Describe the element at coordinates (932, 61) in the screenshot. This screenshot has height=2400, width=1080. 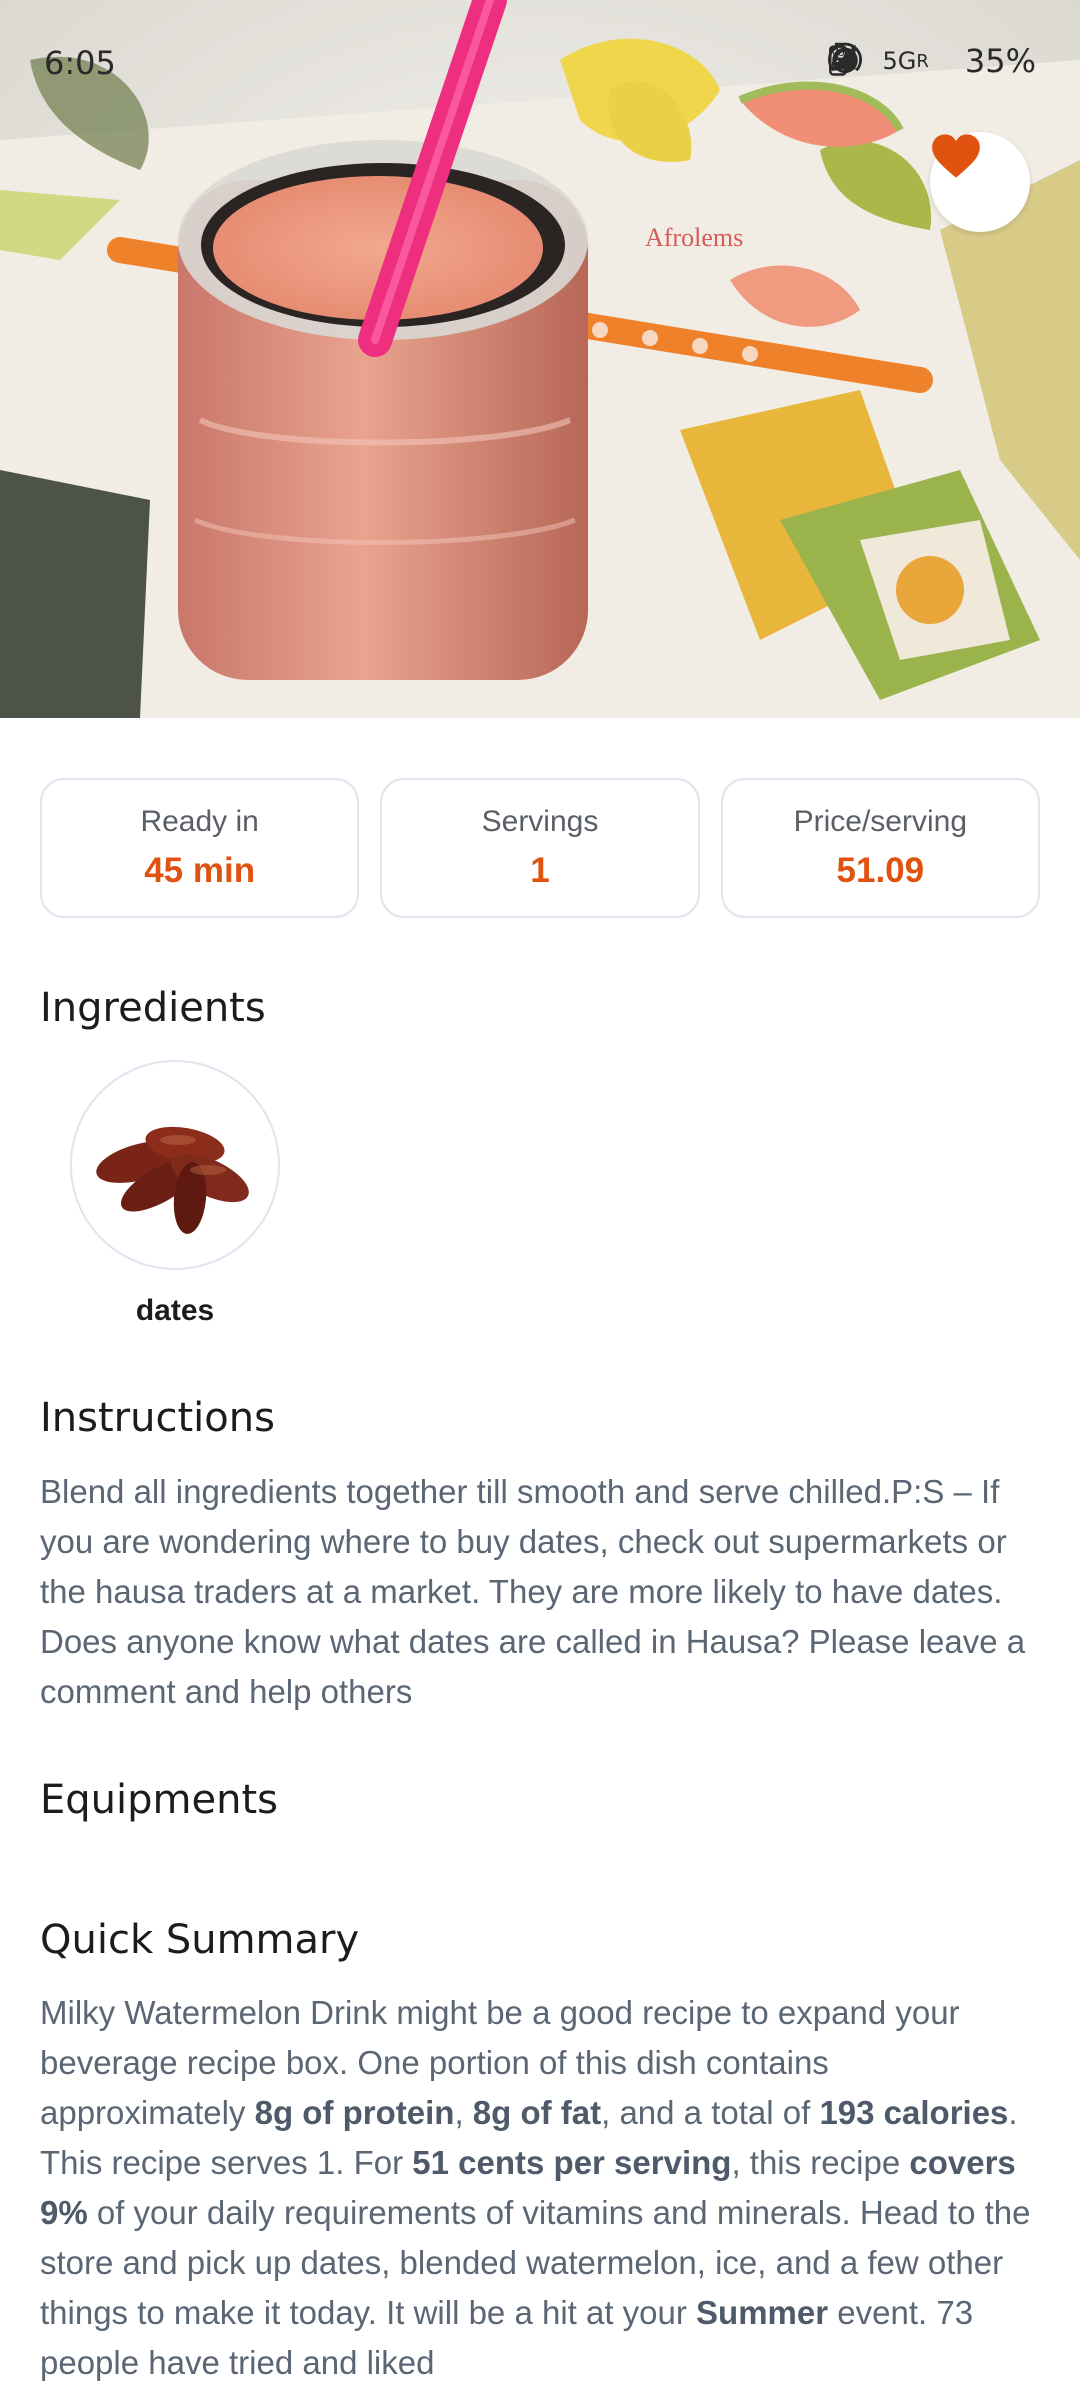
I see `status-icons: VoLTE 5GR 35%` at that location.